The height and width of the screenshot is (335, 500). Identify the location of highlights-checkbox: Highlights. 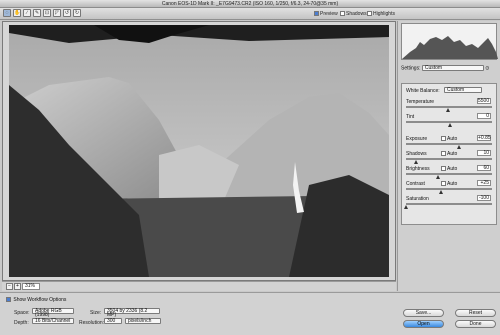
(381, 14).